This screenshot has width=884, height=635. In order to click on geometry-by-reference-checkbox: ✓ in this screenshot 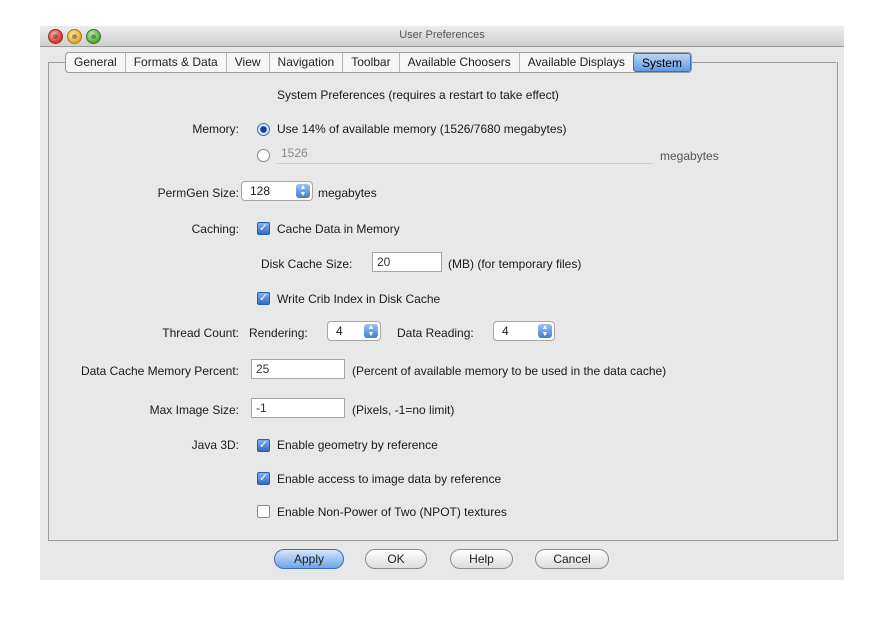, I will do `click(263, 445)`.